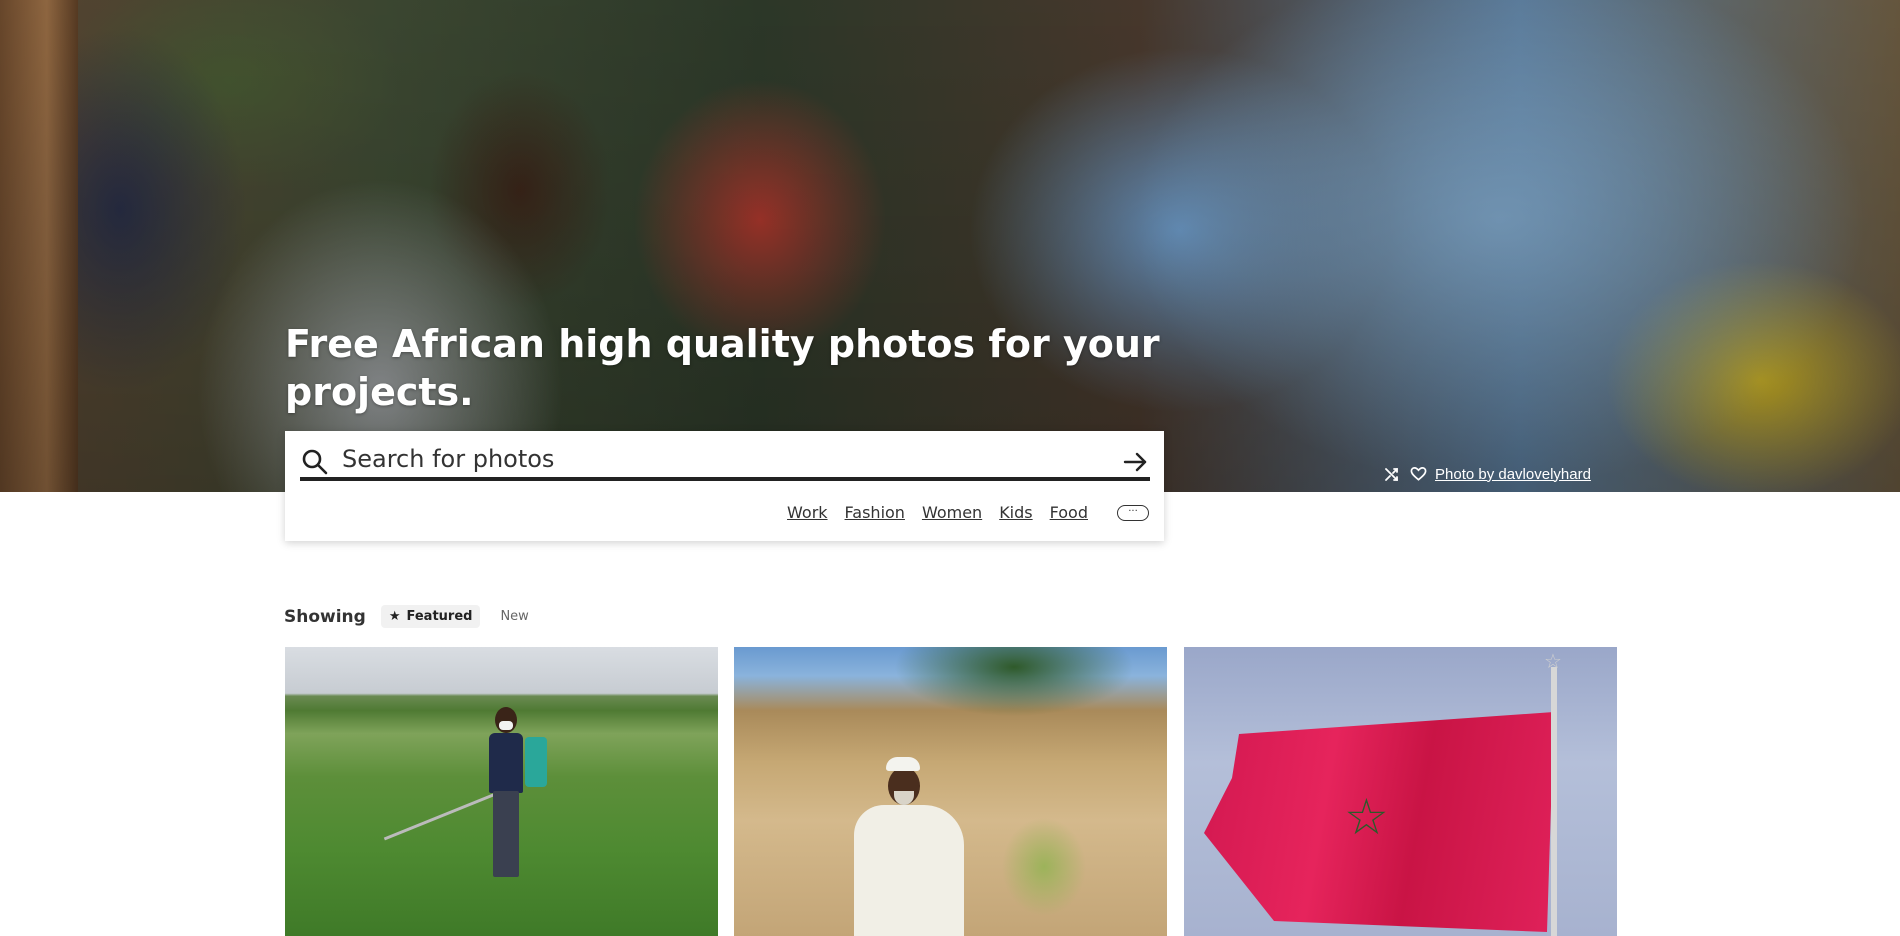 Image resolution: width=1900 pixels, height=936 pixels. I want to click on photo-credit: Photo by davlovelyhard, so click(1487, 474).